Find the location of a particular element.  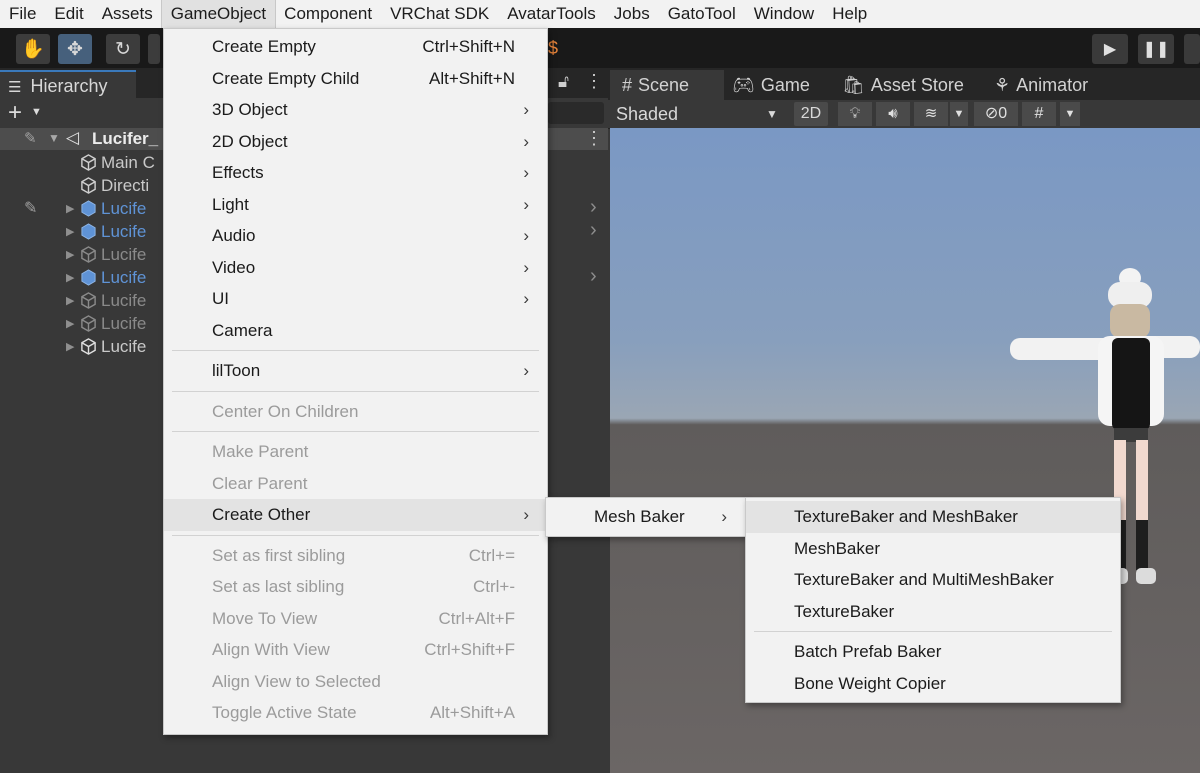

menu-help: Help is located at coordinates (849, 14).